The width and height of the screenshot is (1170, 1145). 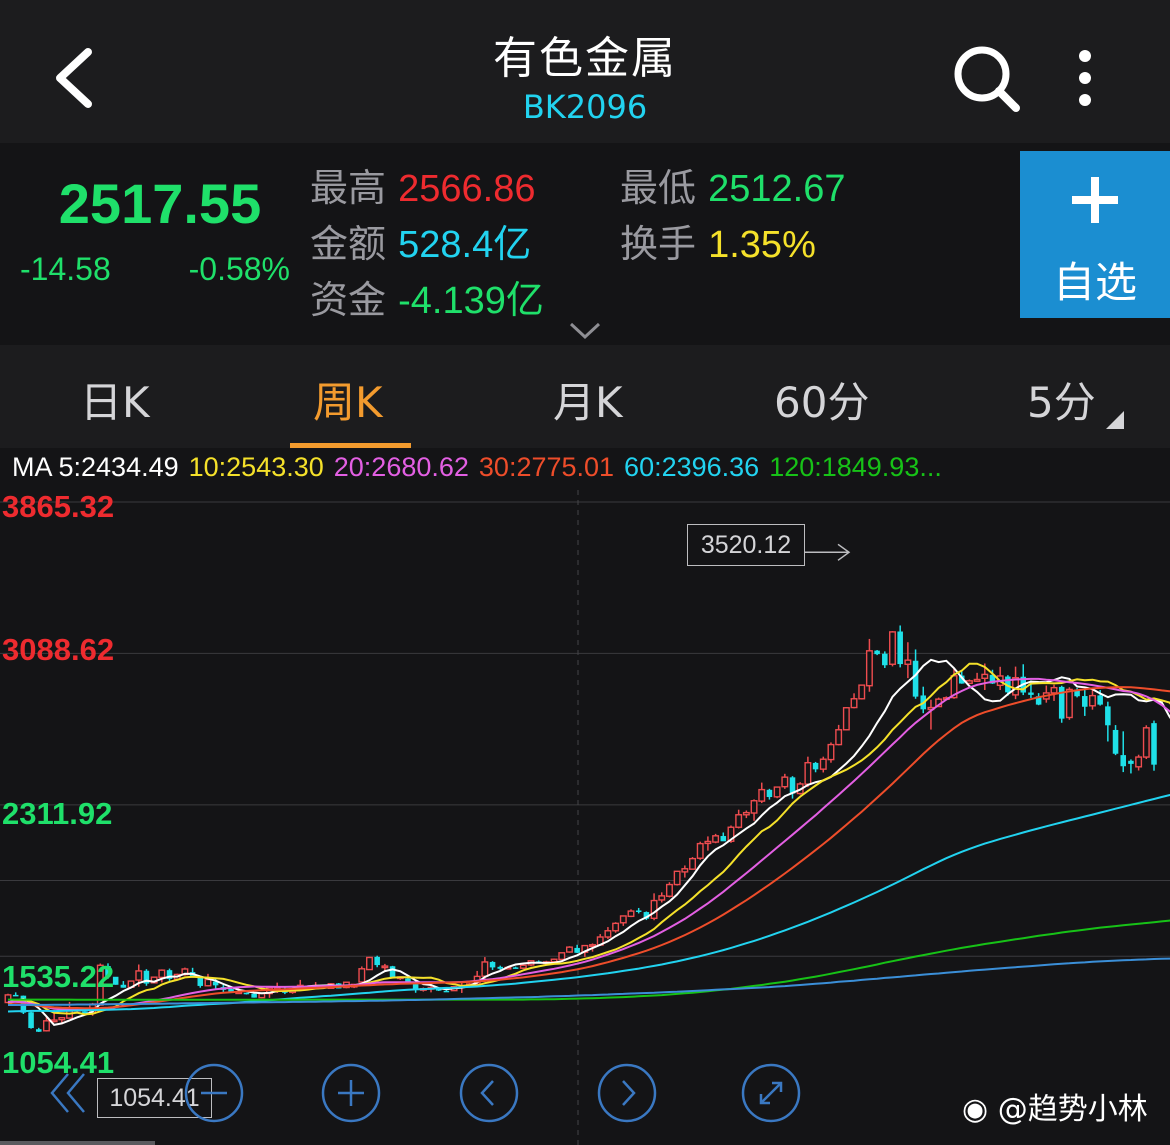 I want to click on stat-turnover-value: 1.35%, so click(x=762, y=245).